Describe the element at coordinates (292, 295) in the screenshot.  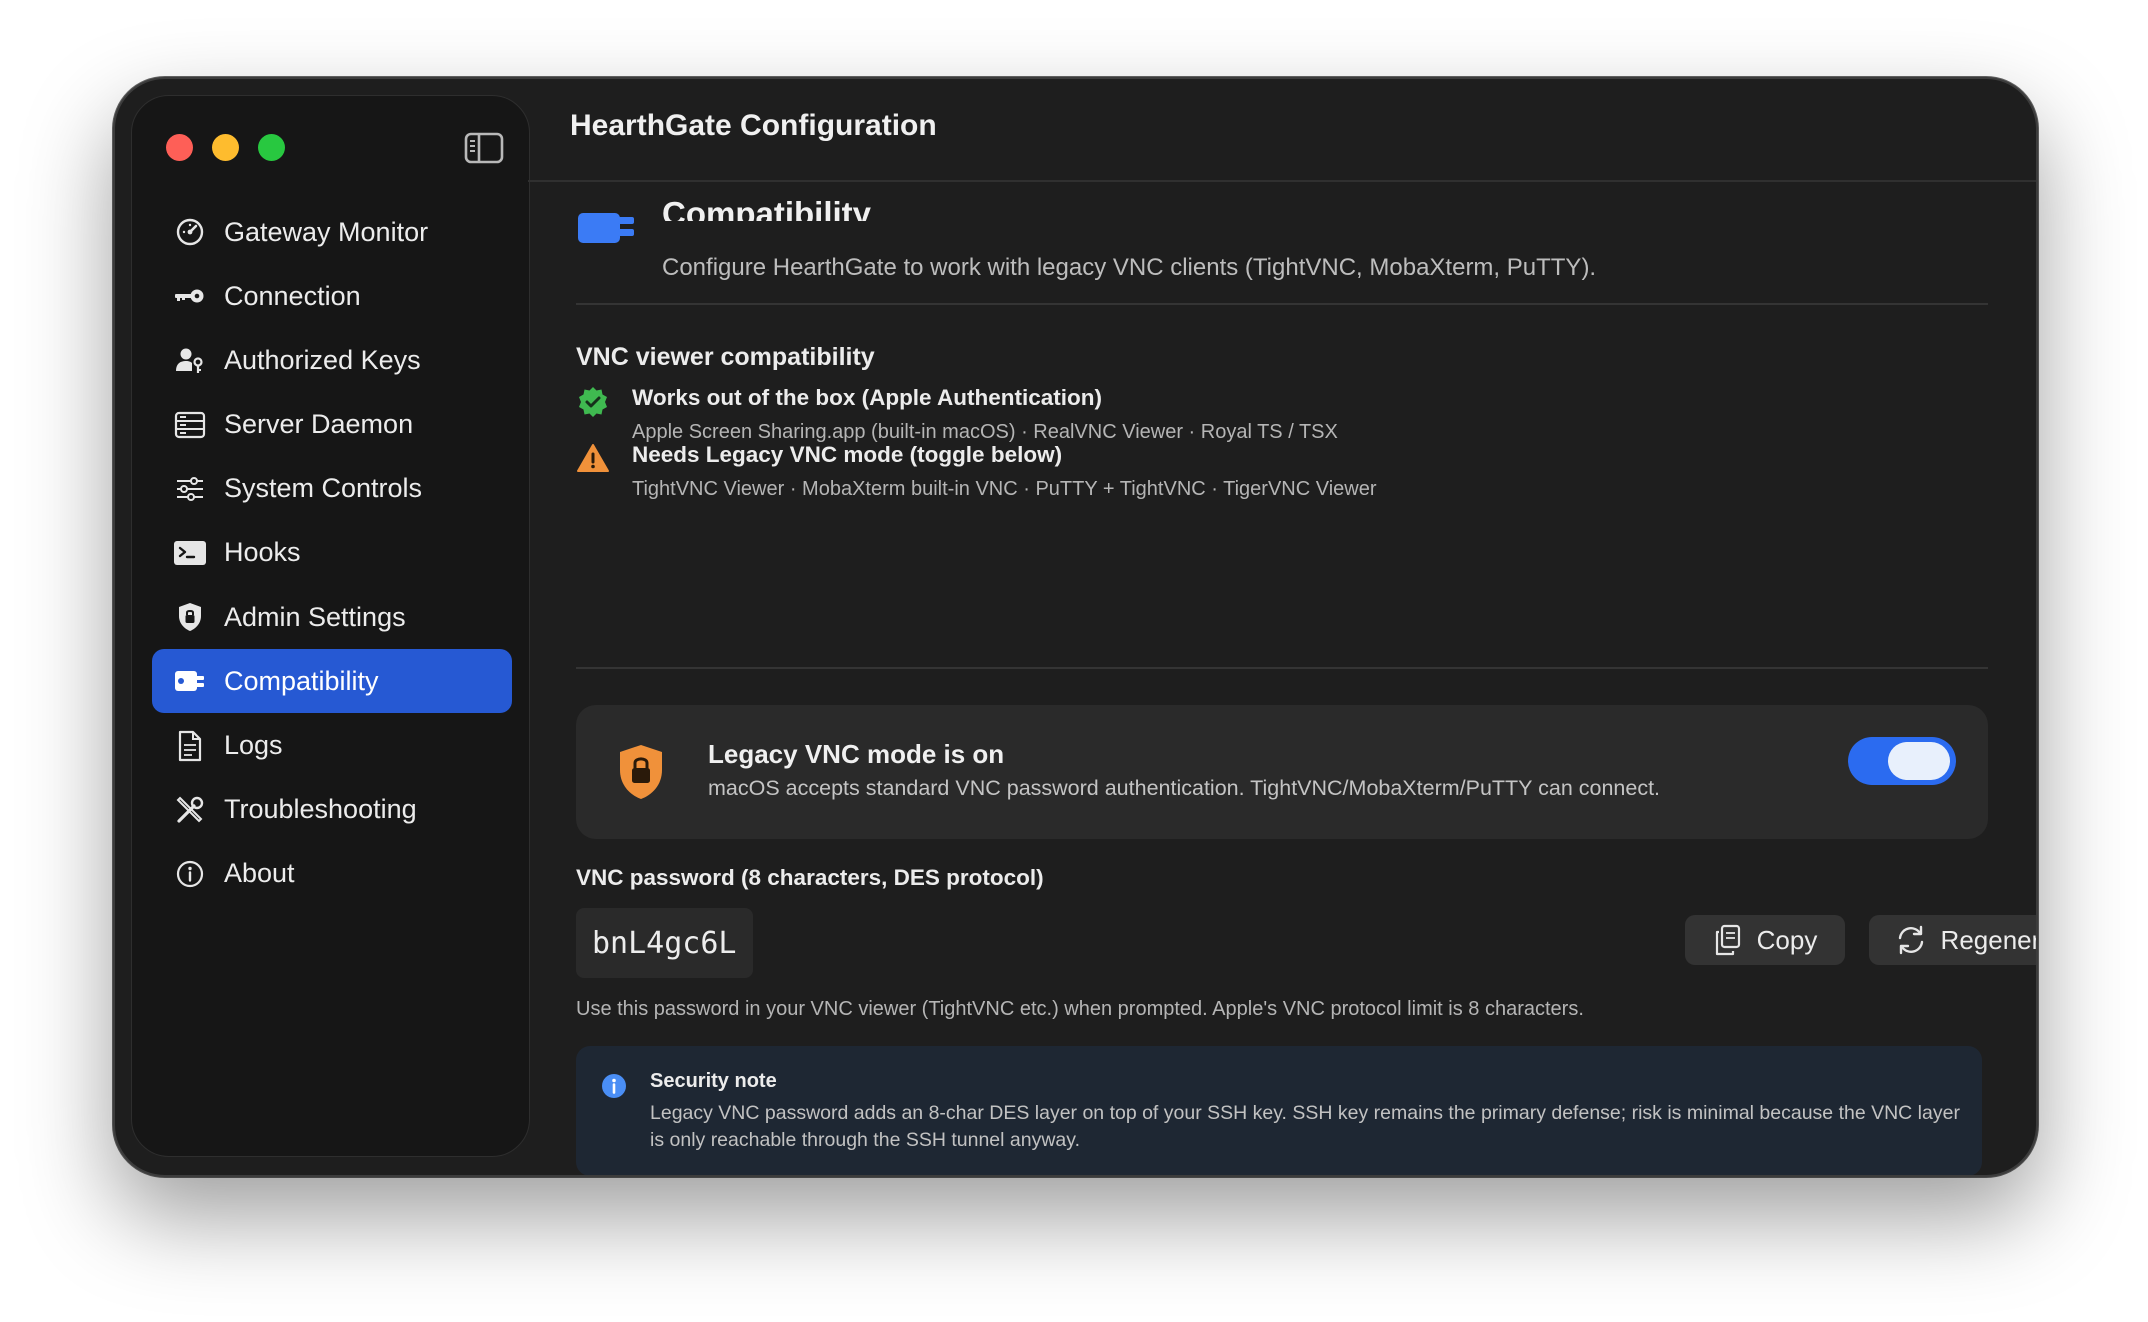
I see `sidebar-item-label: Connection` at that location.